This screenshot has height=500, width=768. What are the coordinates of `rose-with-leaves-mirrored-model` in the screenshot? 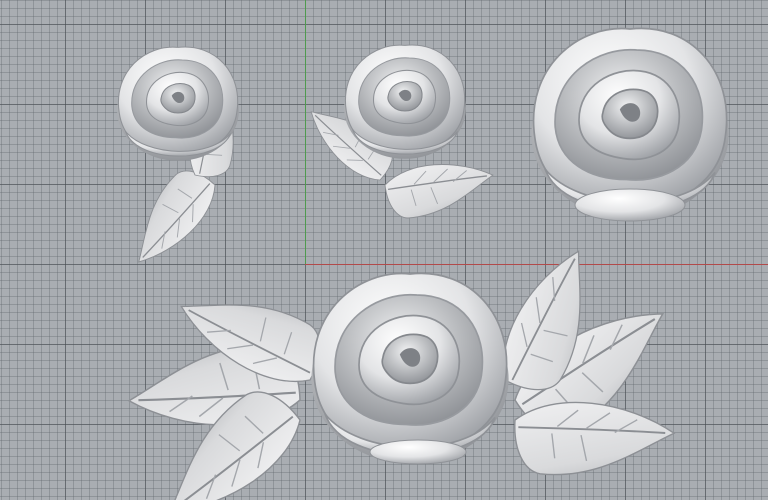 It's located at (401, 138).